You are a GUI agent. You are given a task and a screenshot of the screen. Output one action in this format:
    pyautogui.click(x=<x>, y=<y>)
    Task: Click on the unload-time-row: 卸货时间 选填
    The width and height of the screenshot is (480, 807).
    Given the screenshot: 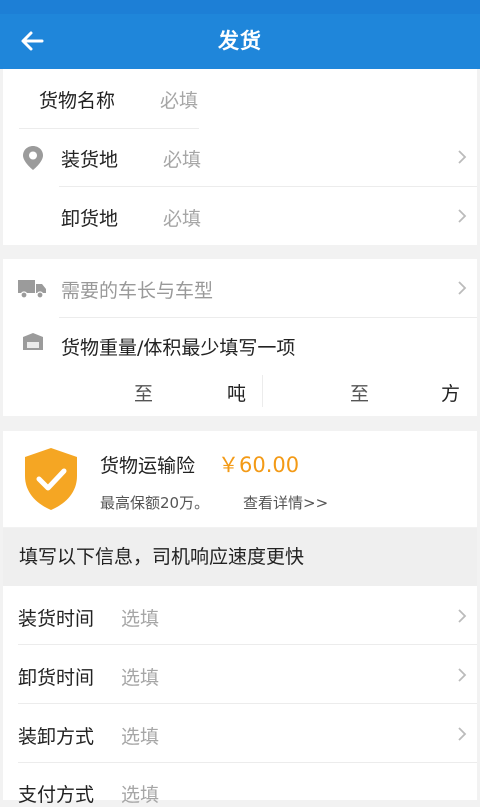 What is the action you would take?
    pyautogui.click(x=240, y=674)
    